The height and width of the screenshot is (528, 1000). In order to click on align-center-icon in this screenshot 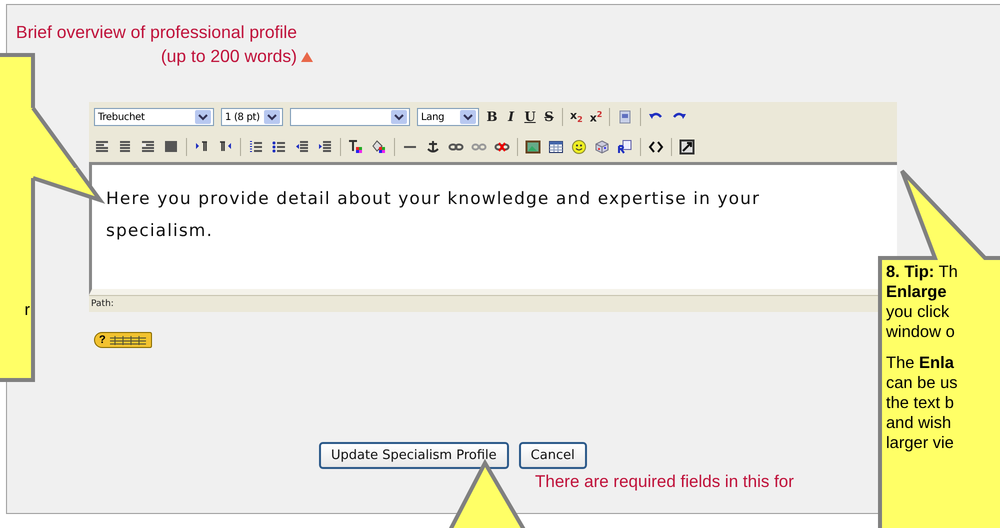, I will do `click(125, 147)`.